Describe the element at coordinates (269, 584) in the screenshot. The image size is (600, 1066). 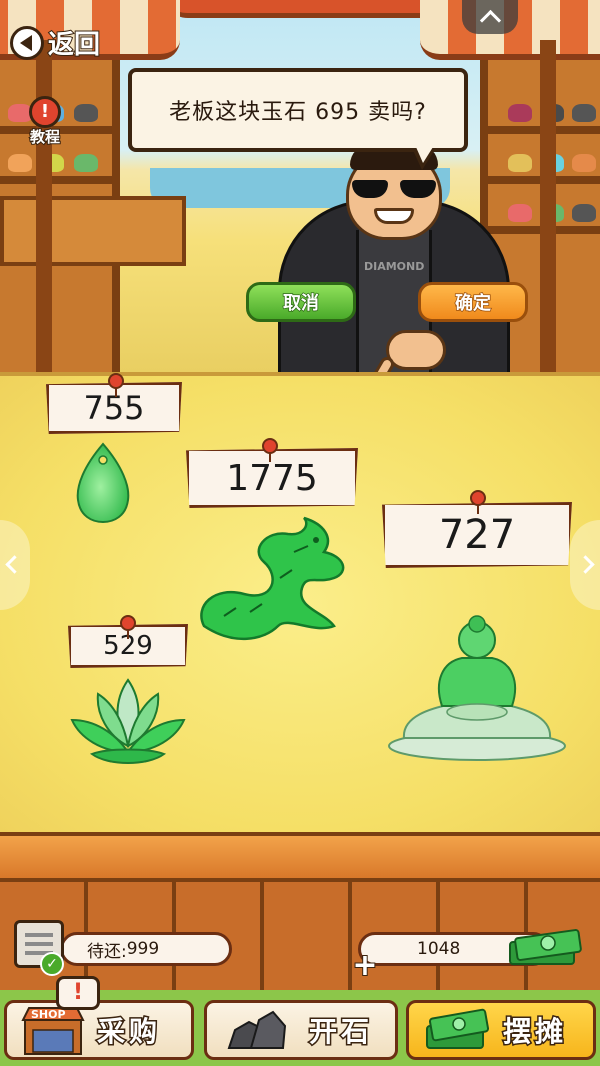
I see `jade-dragon-item` at that location.